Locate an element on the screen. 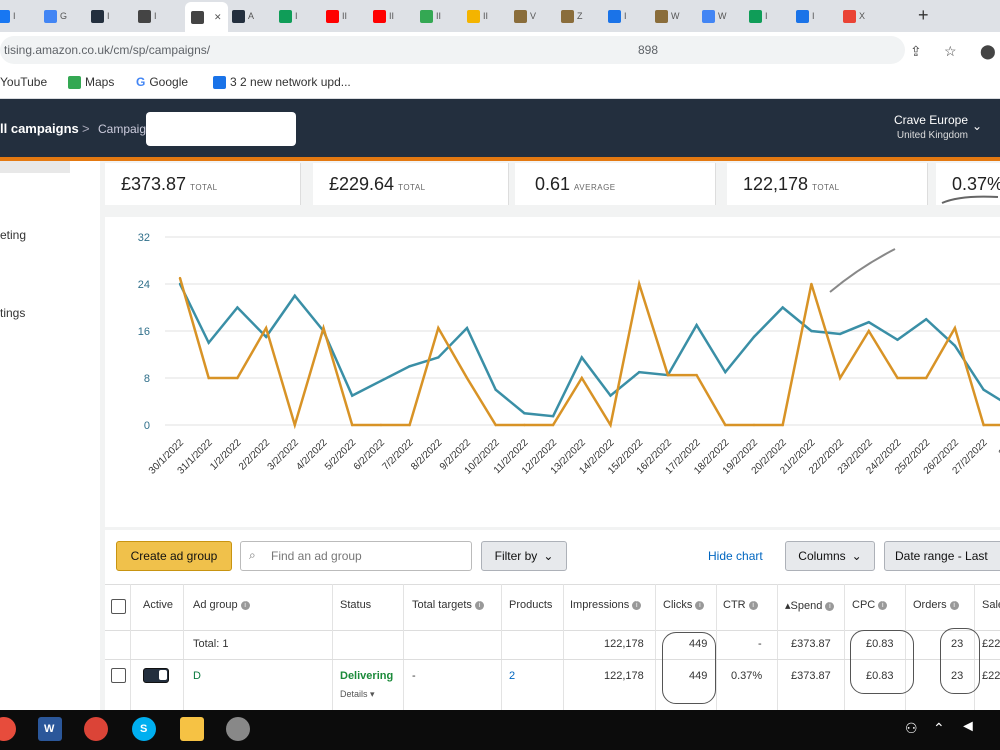 Image resolution: width=1000 pixels, height=750 pixels. column-header-orders: Orders i is located at coordinates (936, 605).